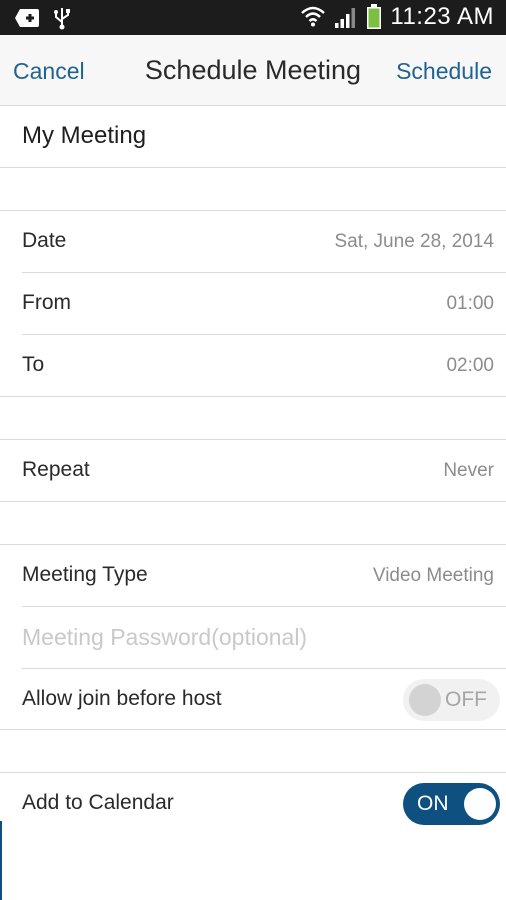 The image size is (506, 900). What do you see at coordinates (253, 700) in the screenshot?
I see `join-before-host-row: Allow join before host OFF` at bounding box center [253, 700].